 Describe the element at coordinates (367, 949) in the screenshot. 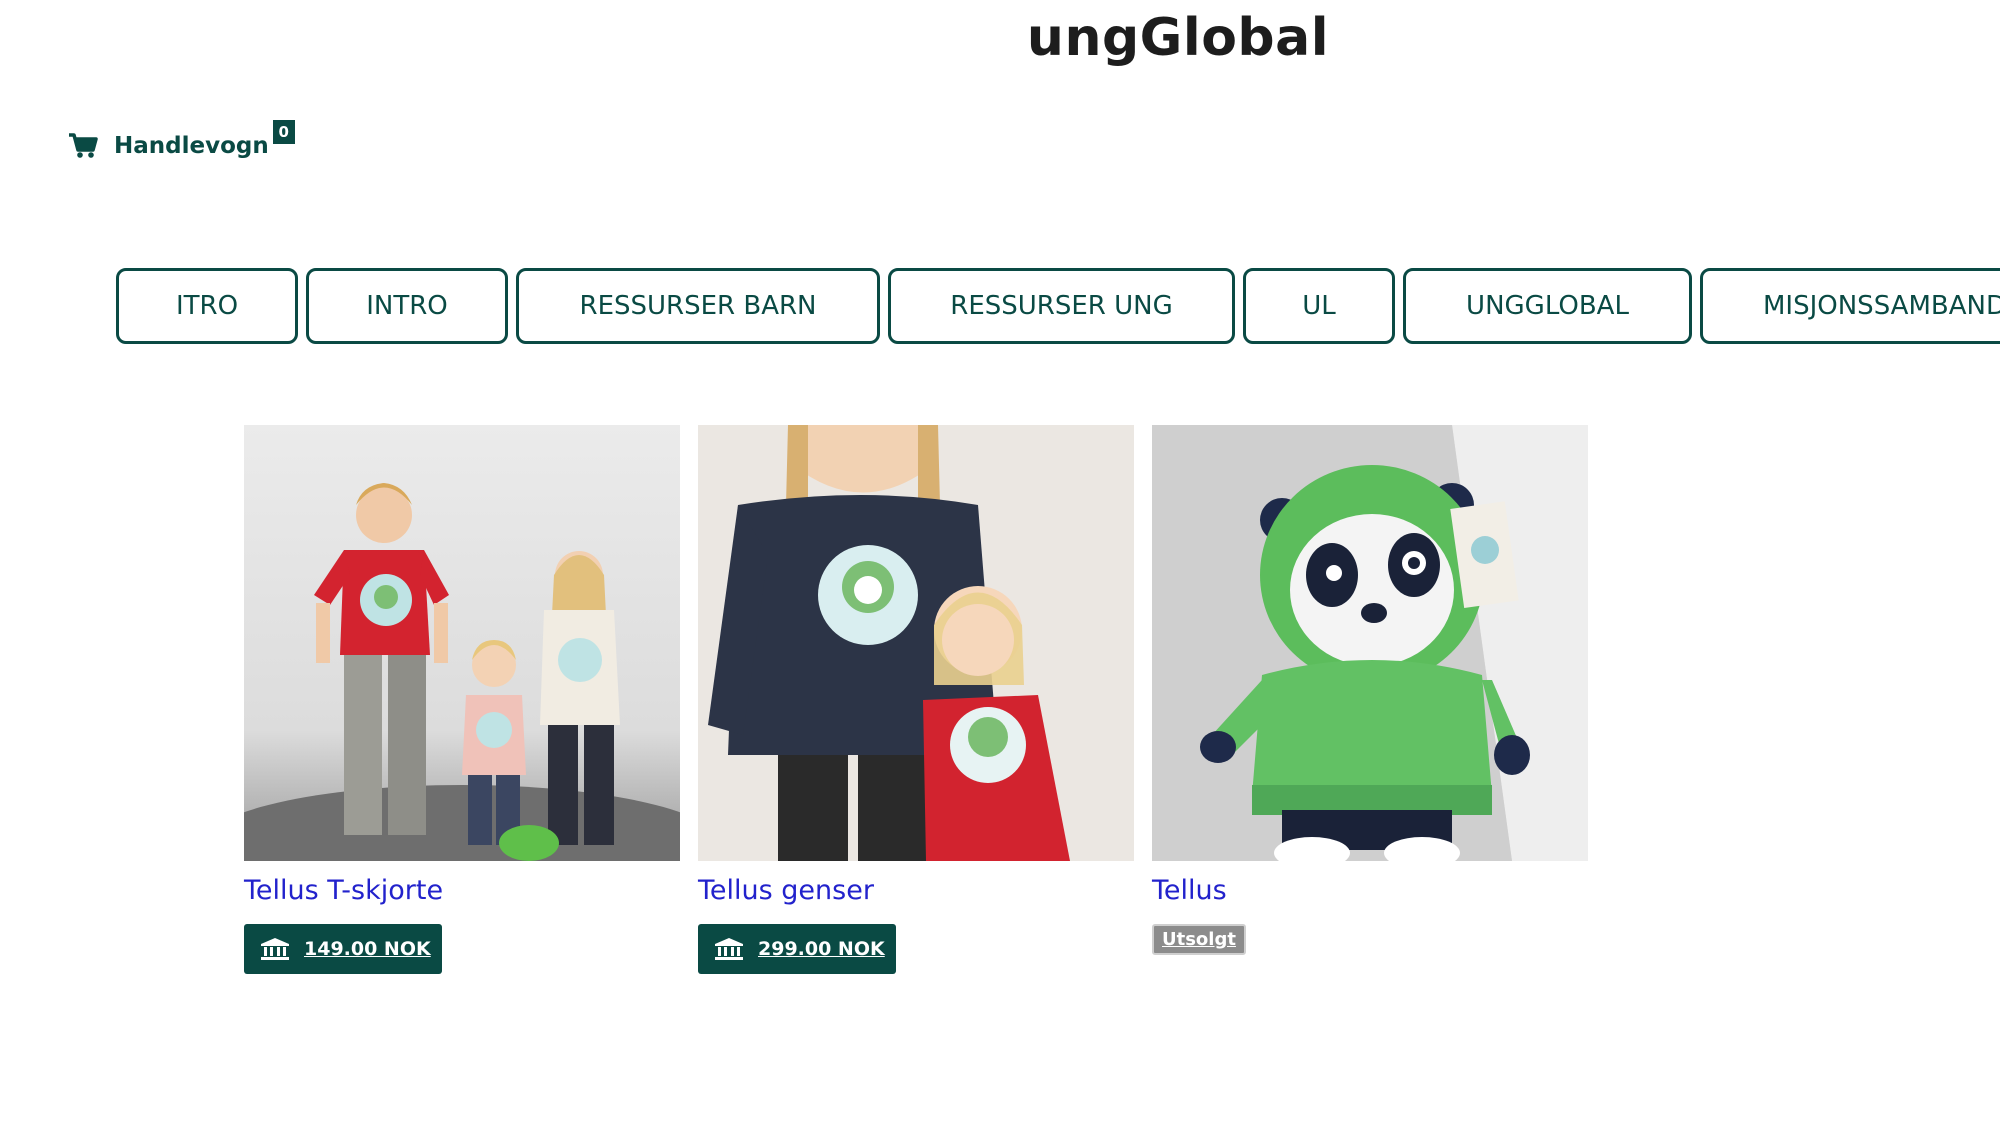

I see `price-label: 149.00 NOK` at that location.